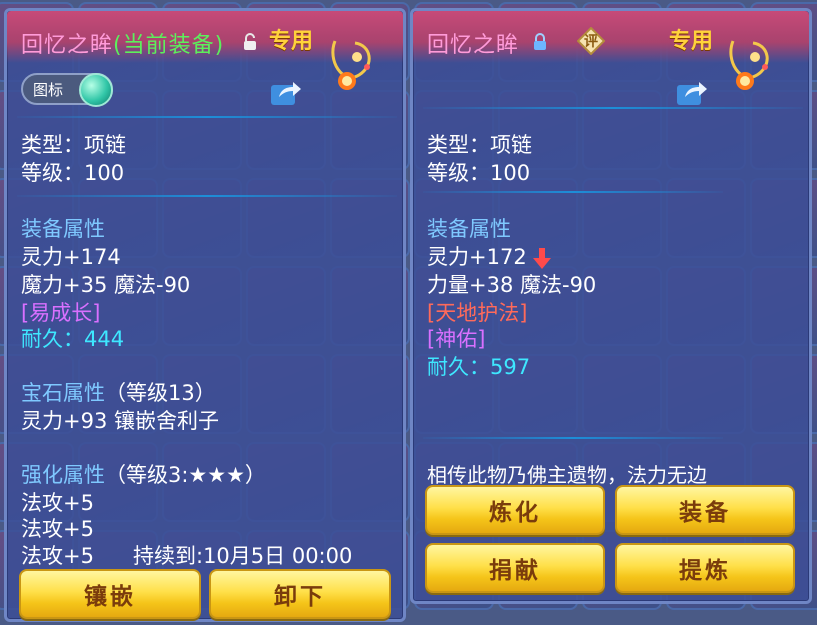 Image resolution: width=817 pixels, height=625 pixels. Describe the element at coordinates (96, 90) in the screenshot. I see `toggle-knob` at that location.